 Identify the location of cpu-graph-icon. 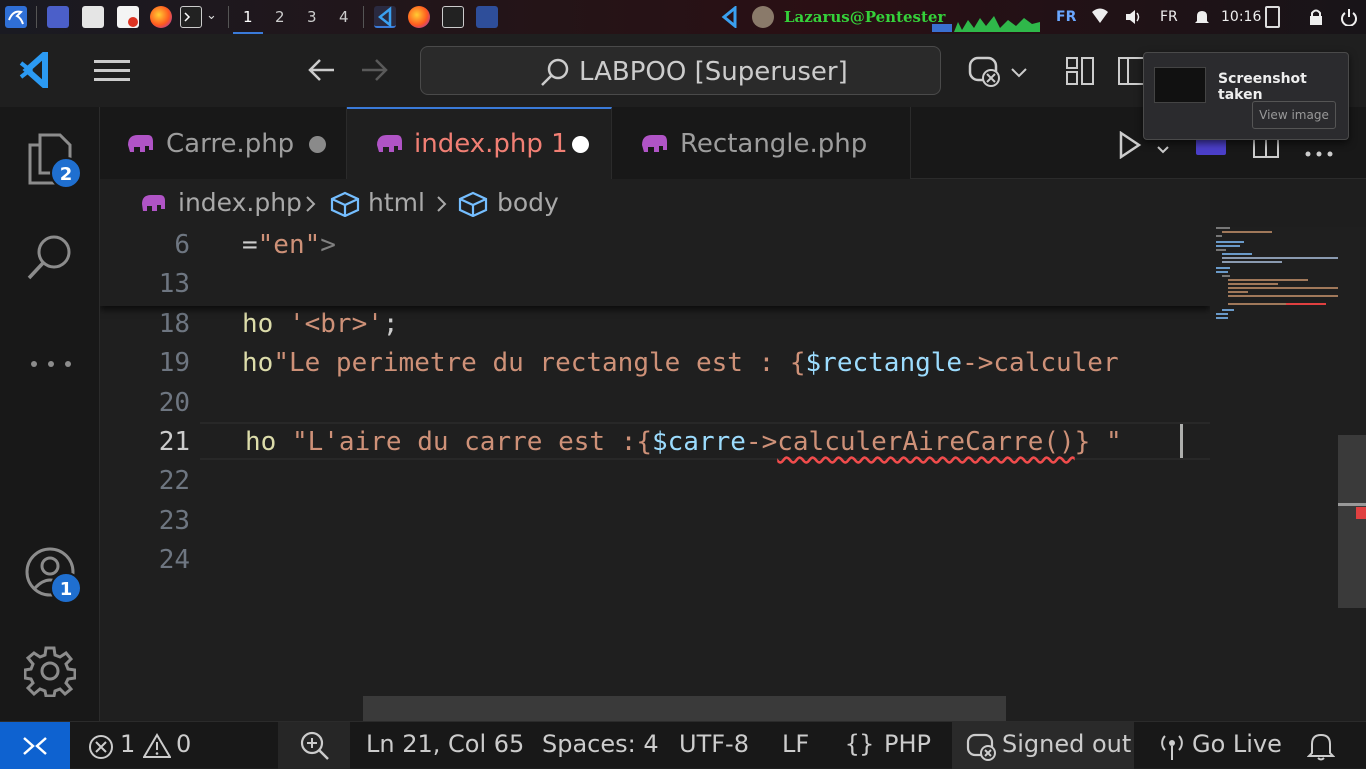
(986, 24).